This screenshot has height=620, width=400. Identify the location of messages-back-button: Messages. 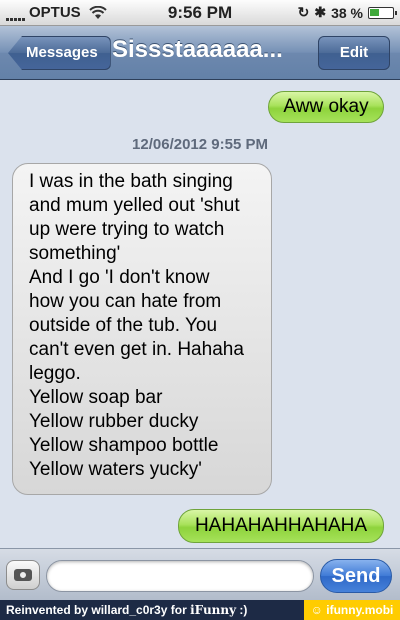
(59, 53).